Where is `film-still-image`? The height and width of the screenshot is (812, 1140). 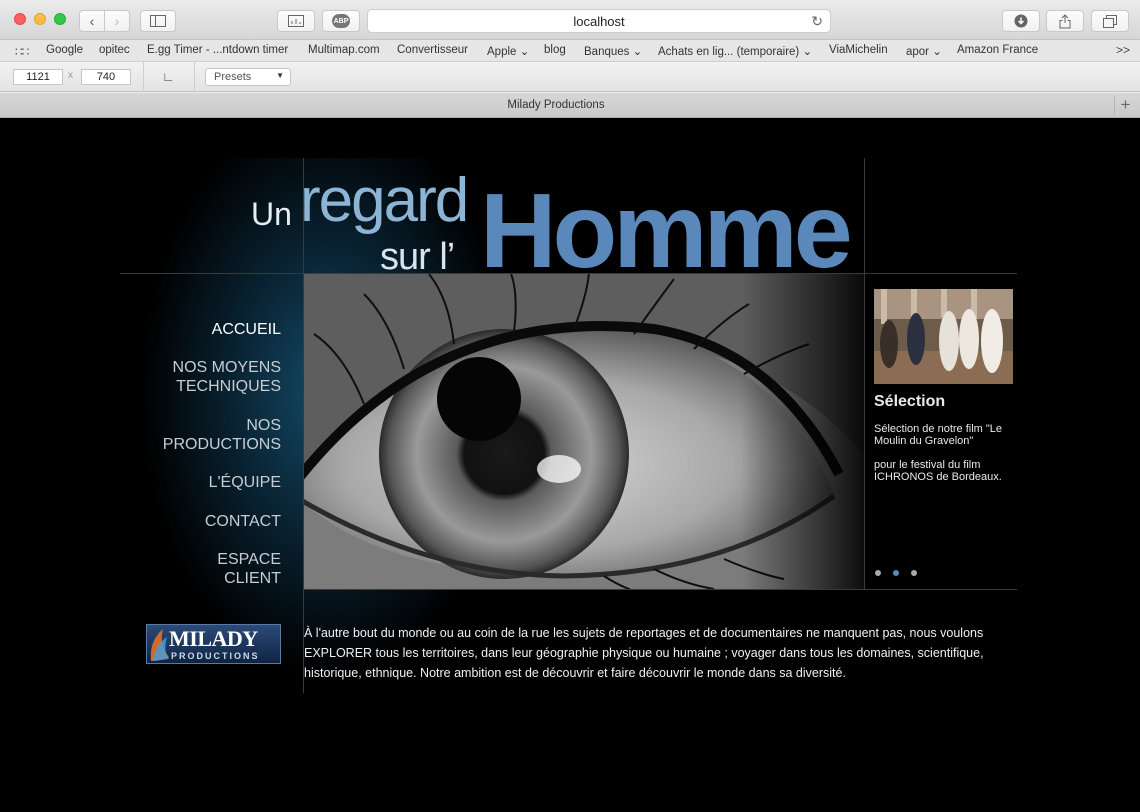
film-still-image is located at coordinates (943, 336).